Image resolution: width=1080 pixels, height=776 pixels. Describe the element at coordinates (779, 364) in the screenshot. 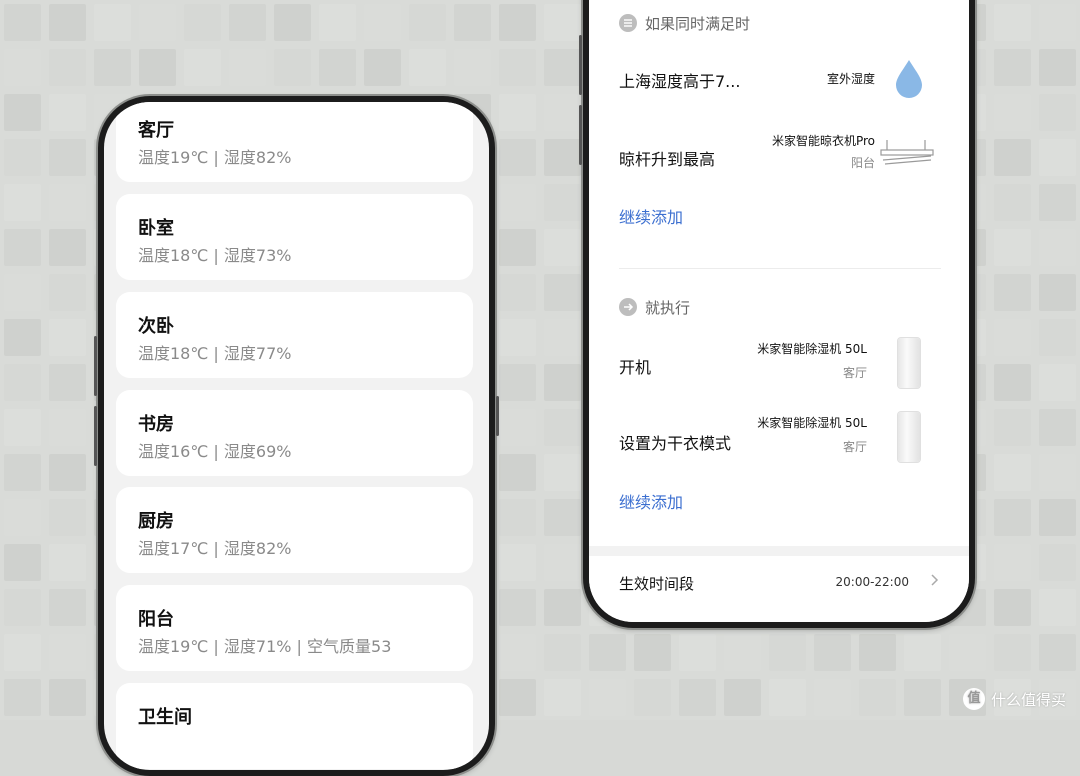

I see `action-row-power-on: 开机 米家智能除湿机 50L 客厅` at that location.